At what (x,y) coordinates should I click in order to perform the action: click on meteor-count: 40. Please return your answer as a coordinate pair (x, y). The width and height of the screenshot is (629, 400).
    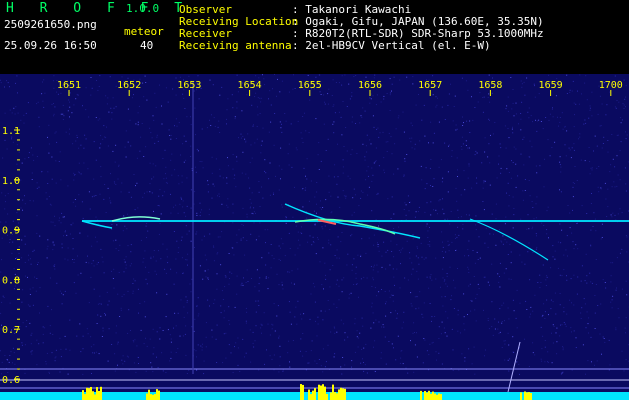
    Looking at the image, I should click on (147, 45).